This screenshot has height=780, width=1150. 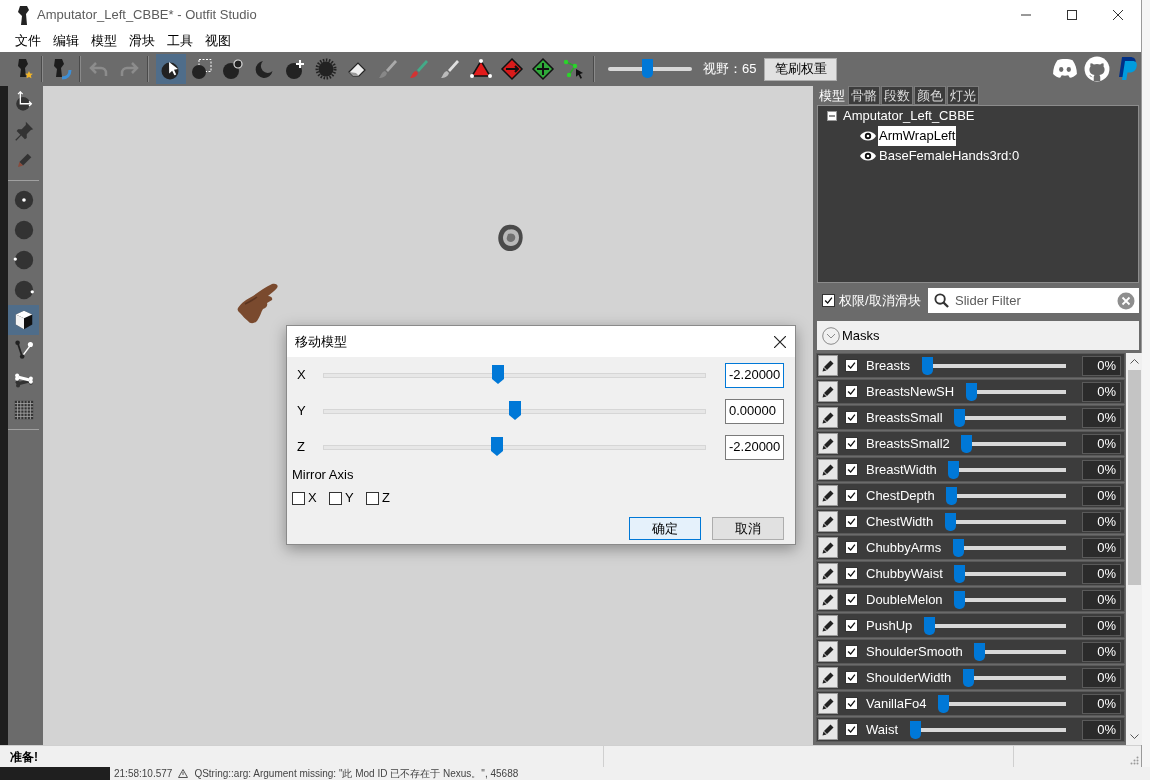 I want to click on slider-filter-field: Slider Filter, so click(x=1033, y=300).